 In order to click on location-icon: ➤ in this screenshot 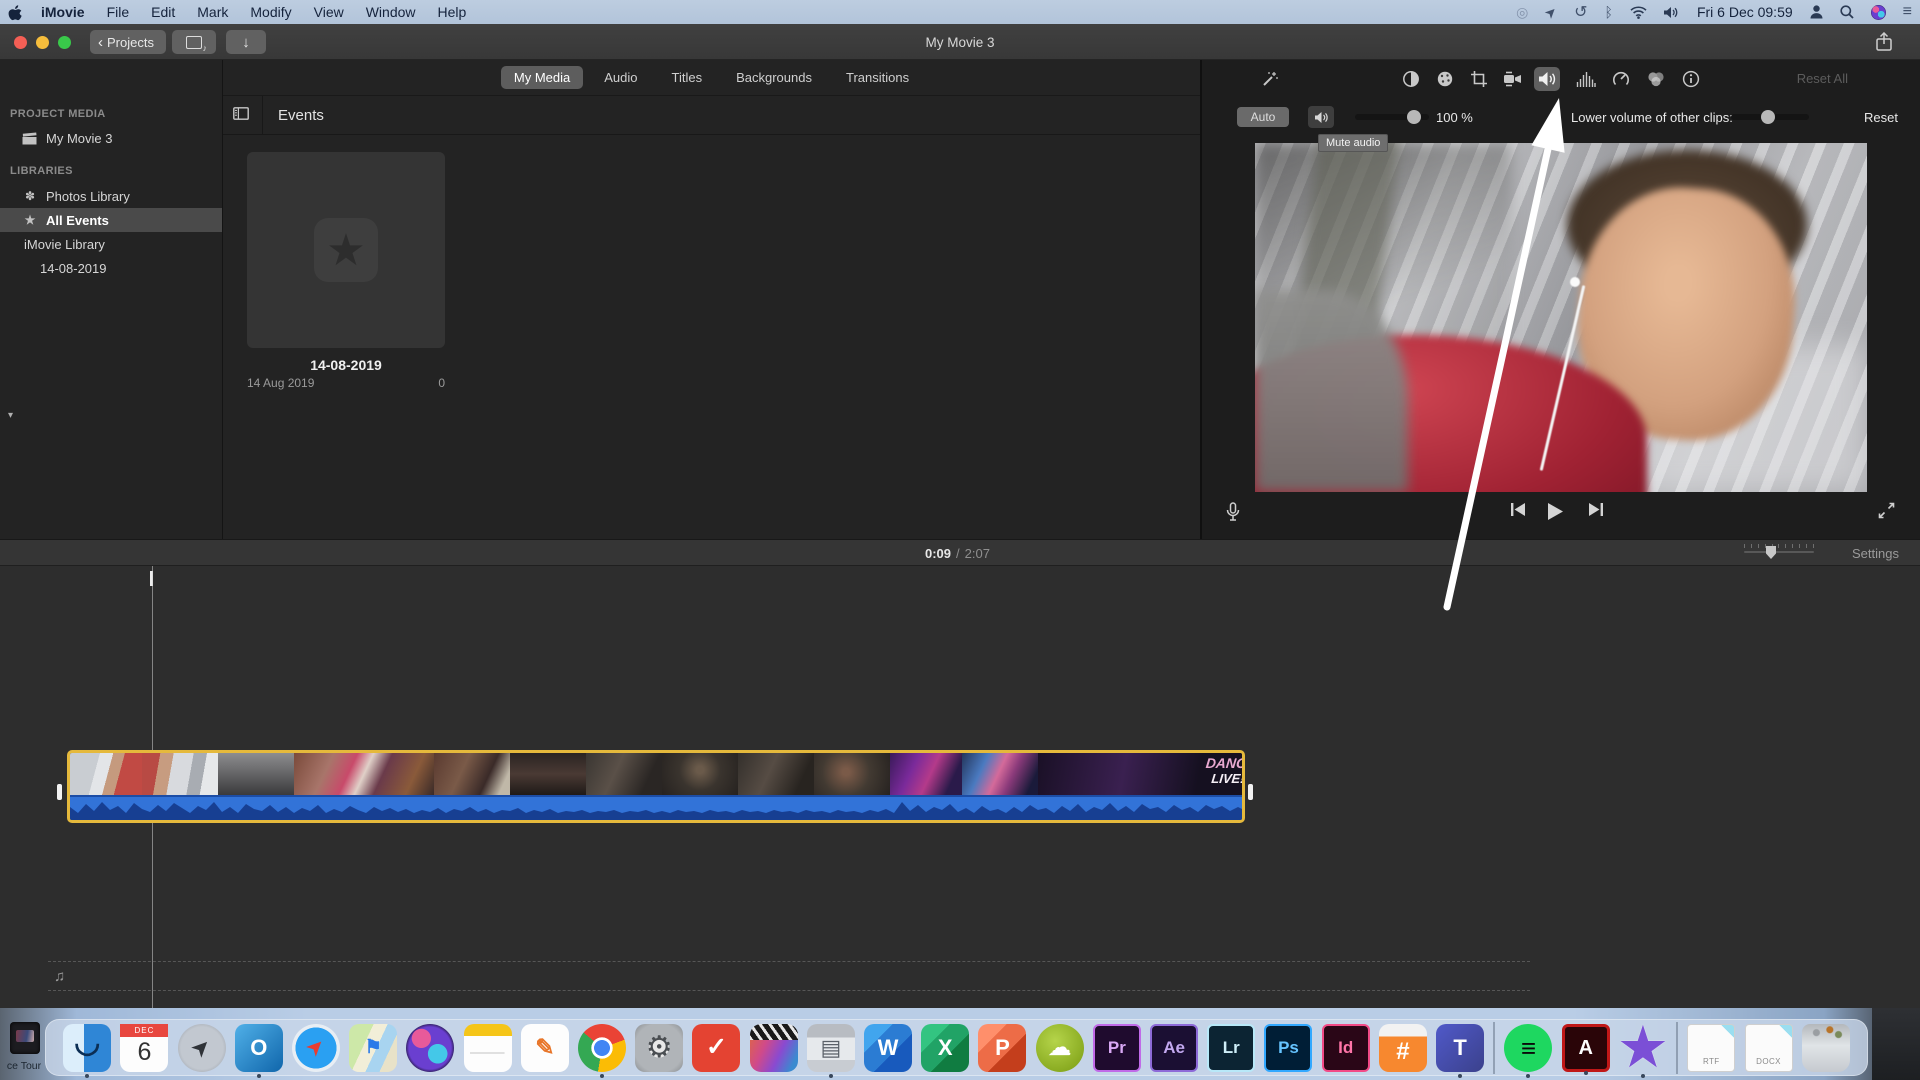, I will do `click(1551, 12)`.